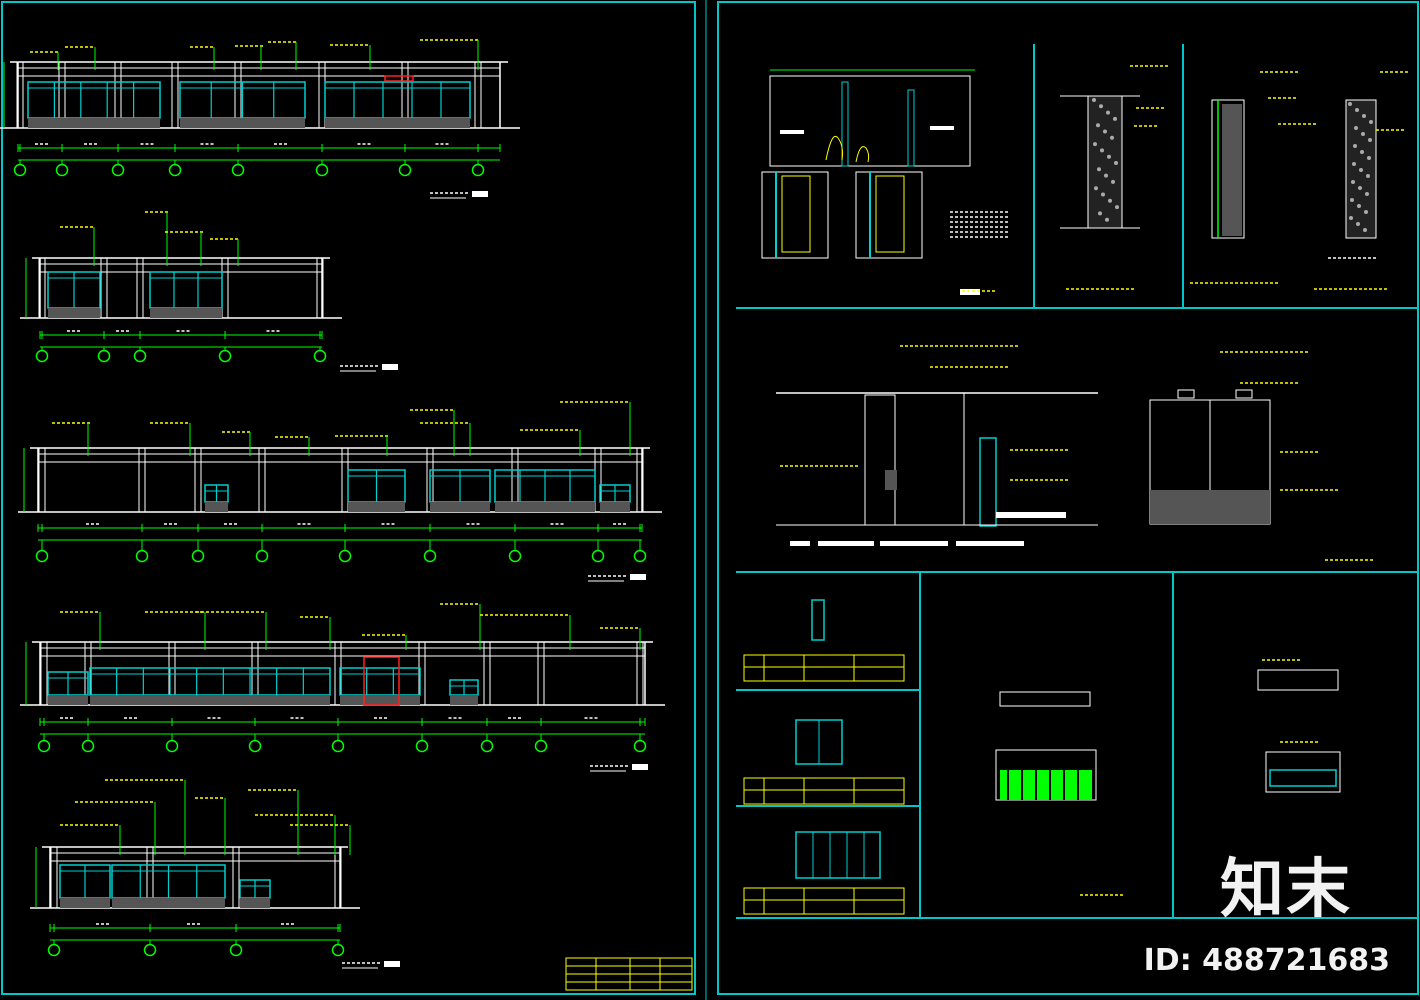  What do you see at coordinates (1059, 793) in the screenshot?
I see `sign-detail-panel` at bounding box center [1059, 793].